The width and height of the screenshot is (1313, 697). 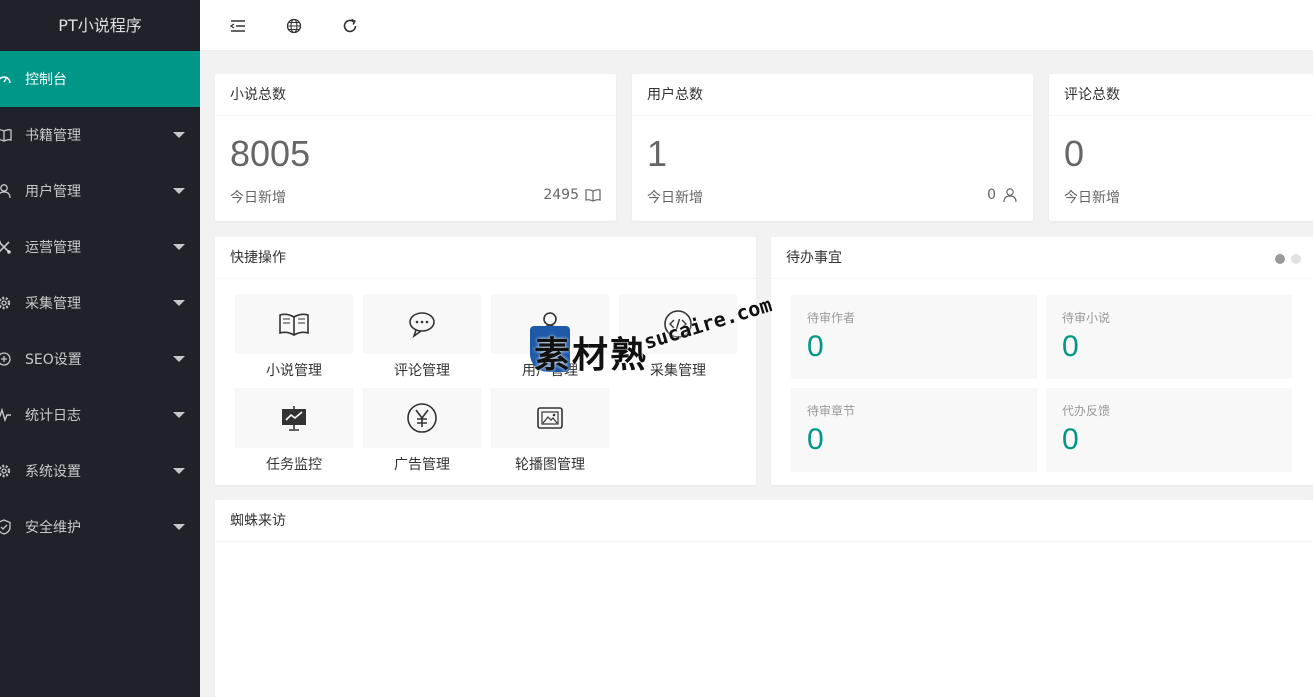 What do you see at coordinates (46, 80) in the screenshot?
I see `sidebar-item-label: 控制台` at bounding box center [46, 80].